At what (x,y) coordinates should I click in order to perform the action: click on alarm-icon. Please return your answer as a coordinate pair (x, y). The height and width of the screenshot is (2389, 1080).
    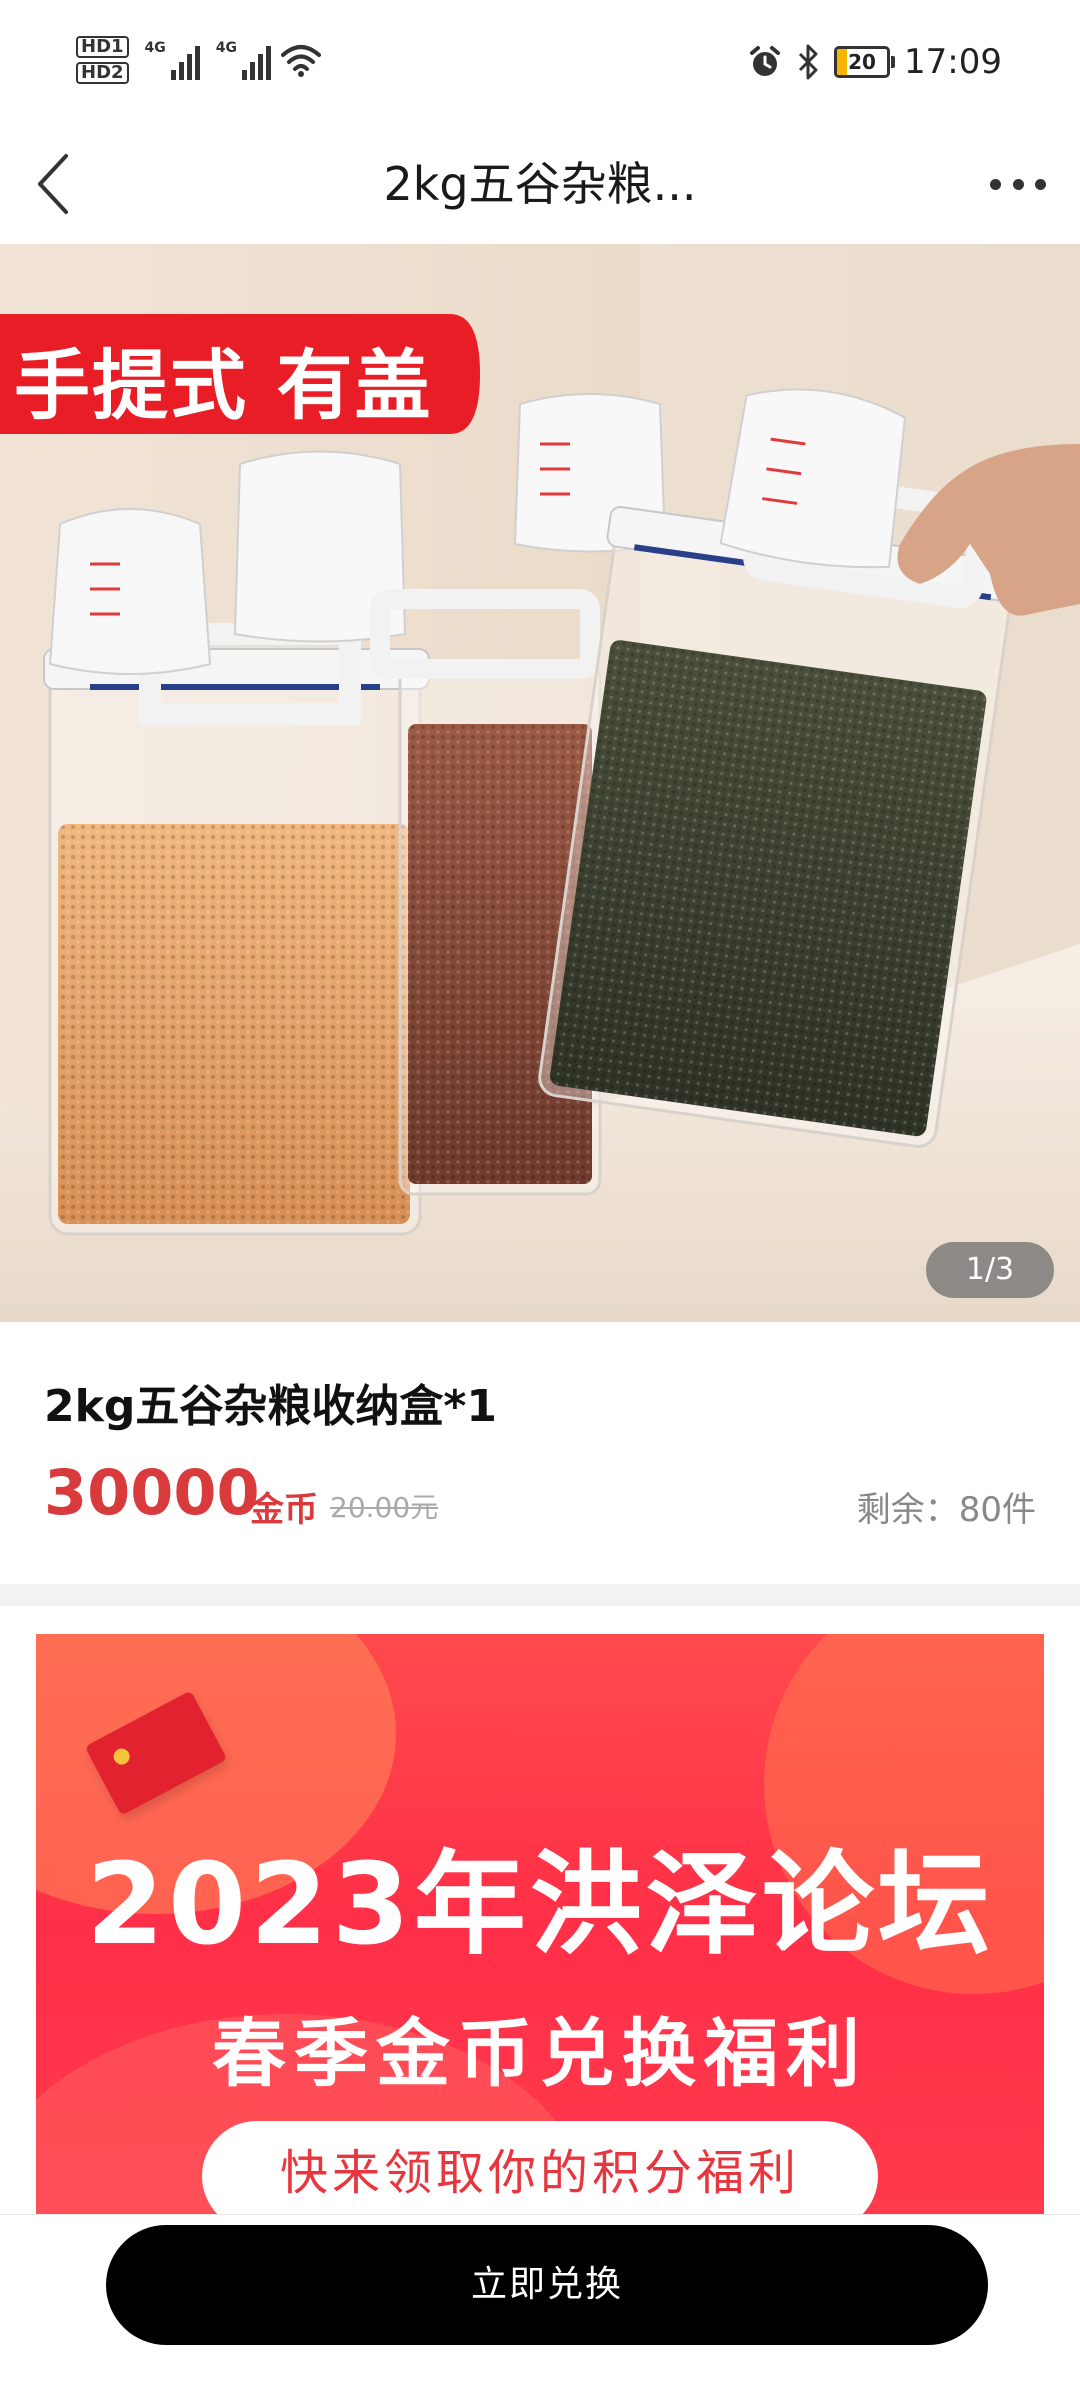
    Looking at the image, I should click on (765, 61).